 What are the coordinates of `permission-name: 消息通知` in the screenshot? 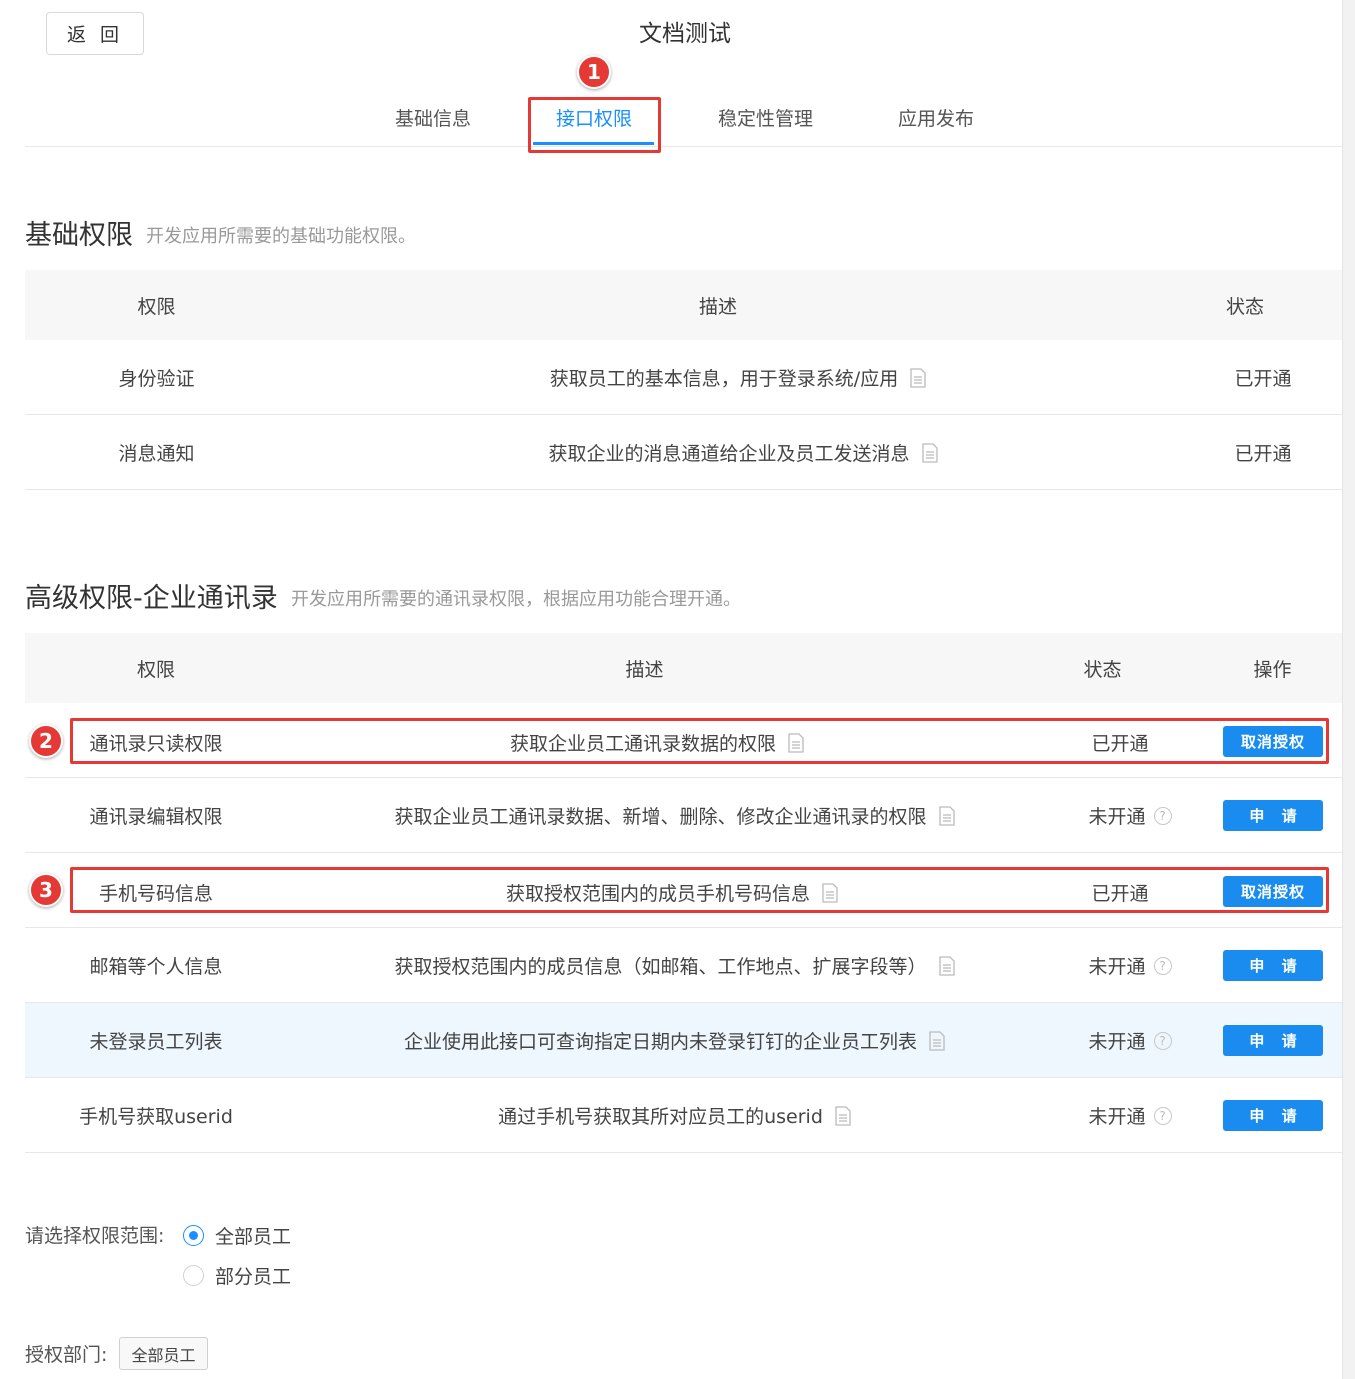 It's located at (156, 454).